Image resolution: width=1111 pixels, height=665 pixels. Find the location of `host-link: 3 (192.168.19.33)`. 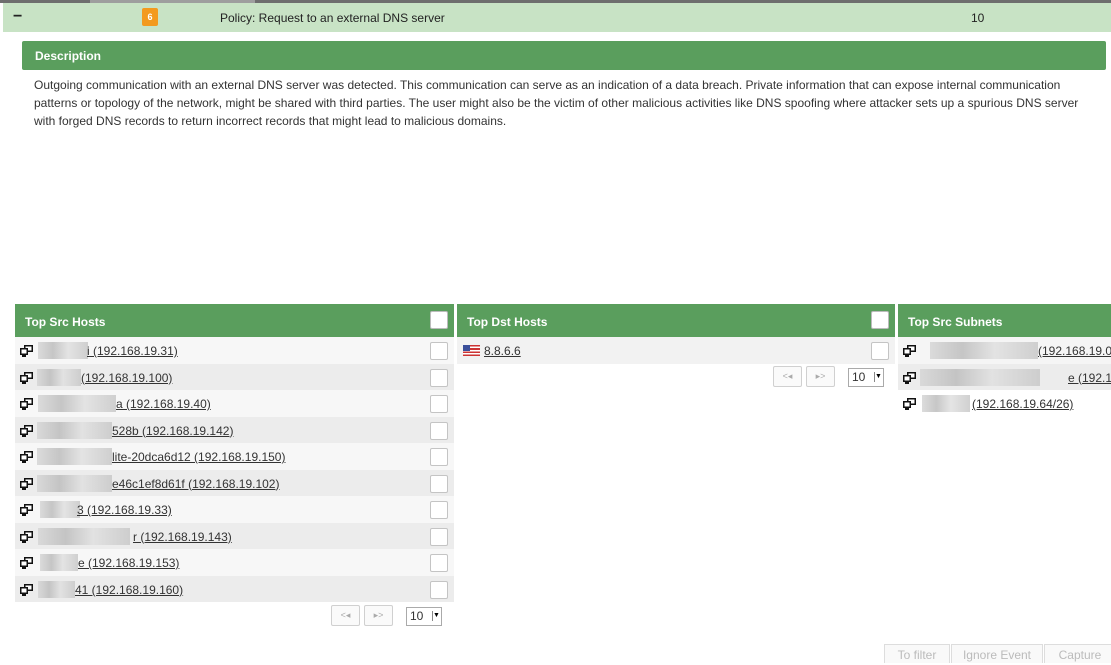

host-link: 3 (192.168.19.33) is located at coordinates (124, 510).